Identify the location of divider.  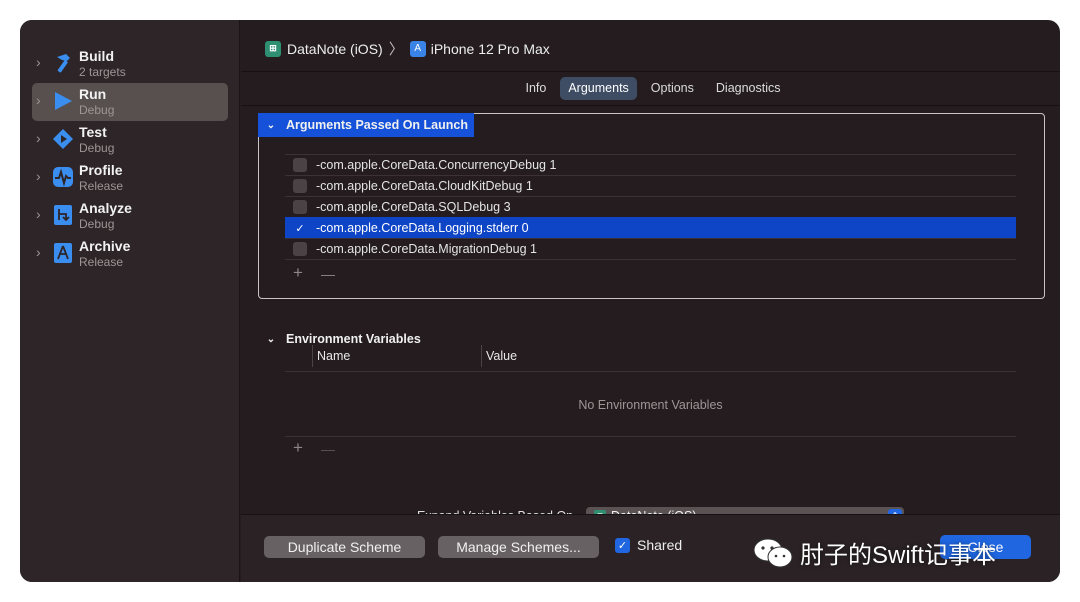
(650, 259).